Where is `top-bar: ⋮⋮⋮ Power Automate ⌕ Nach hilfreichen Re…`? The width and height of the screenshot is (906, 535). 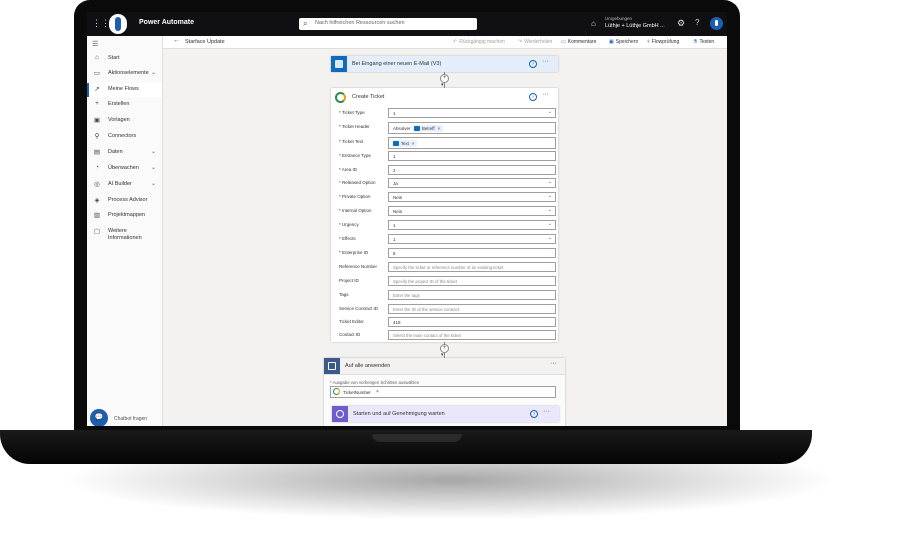 top-bar: ⋮⋮⋮ Power Automate ⌕ Nach hilfreichen Re… is located at coordinates (407, 24).